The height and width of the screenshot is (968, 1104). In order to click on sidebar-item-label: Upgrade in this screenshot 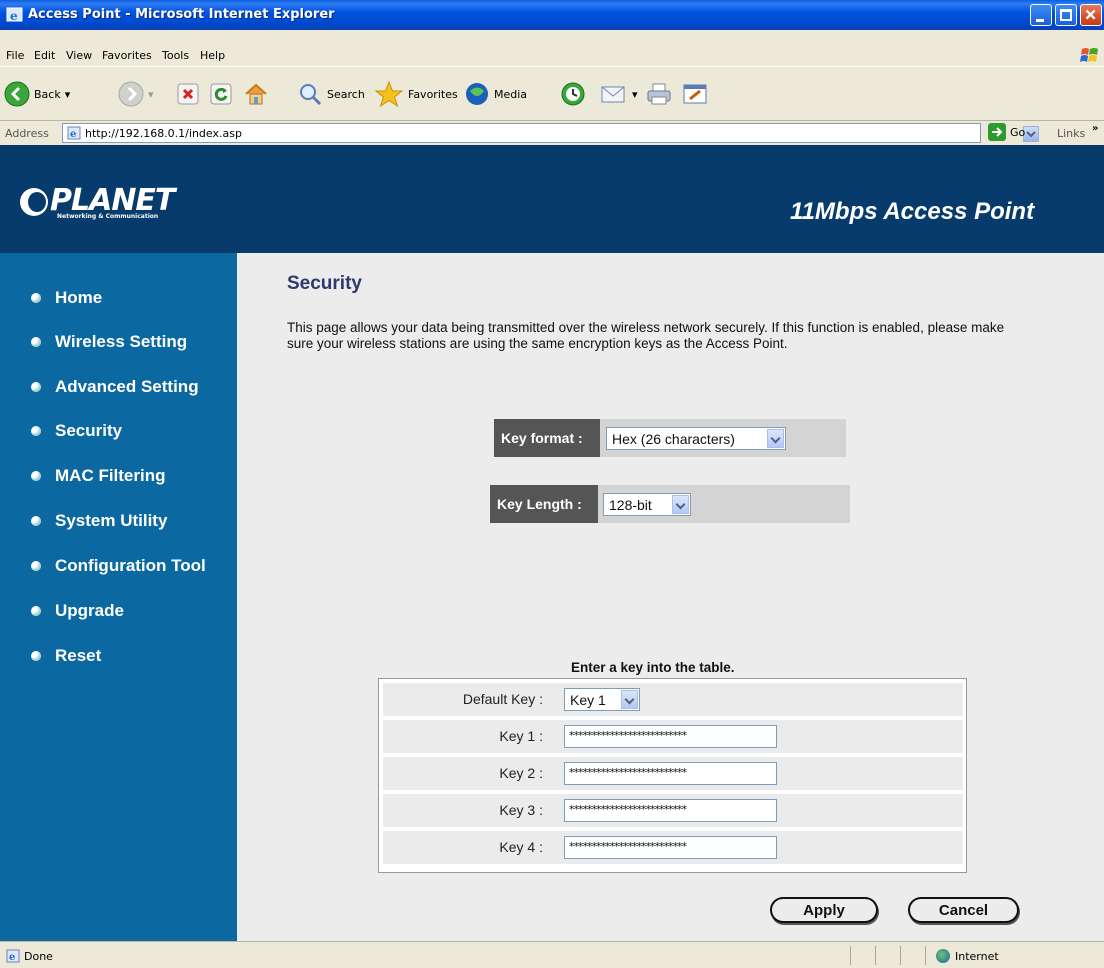, I will do `click(89, 610)`.